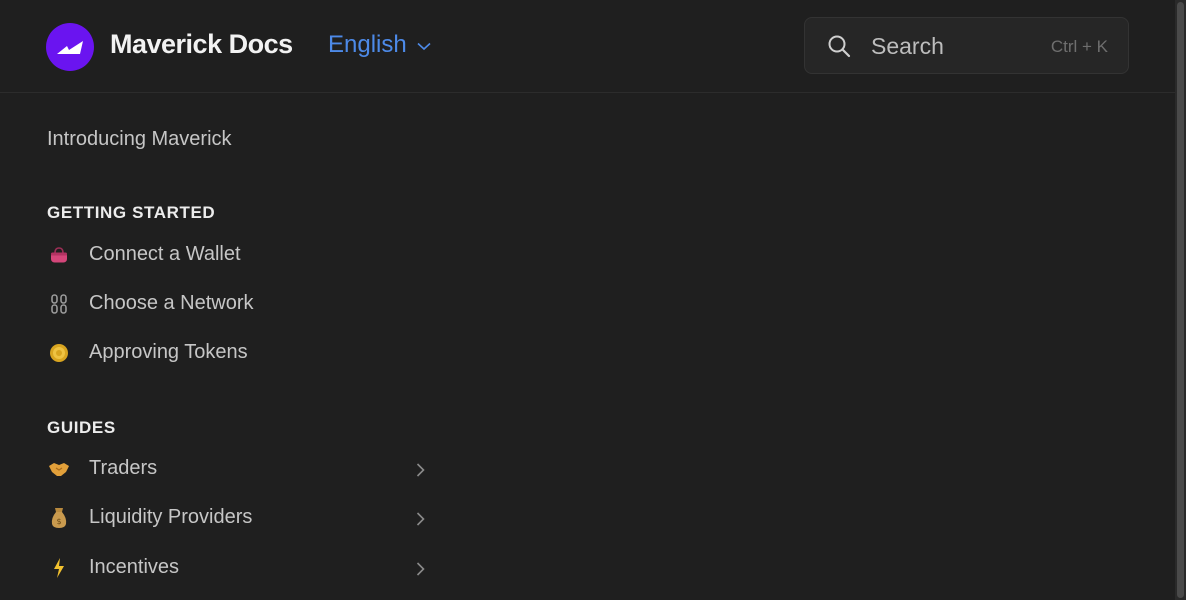 Image resolution: width=1186 pixels, height=600 pixels. Describe the element at coordinates (134, 567) in the screenshot. I see `sidebar-item-label: Incentives` at that location.